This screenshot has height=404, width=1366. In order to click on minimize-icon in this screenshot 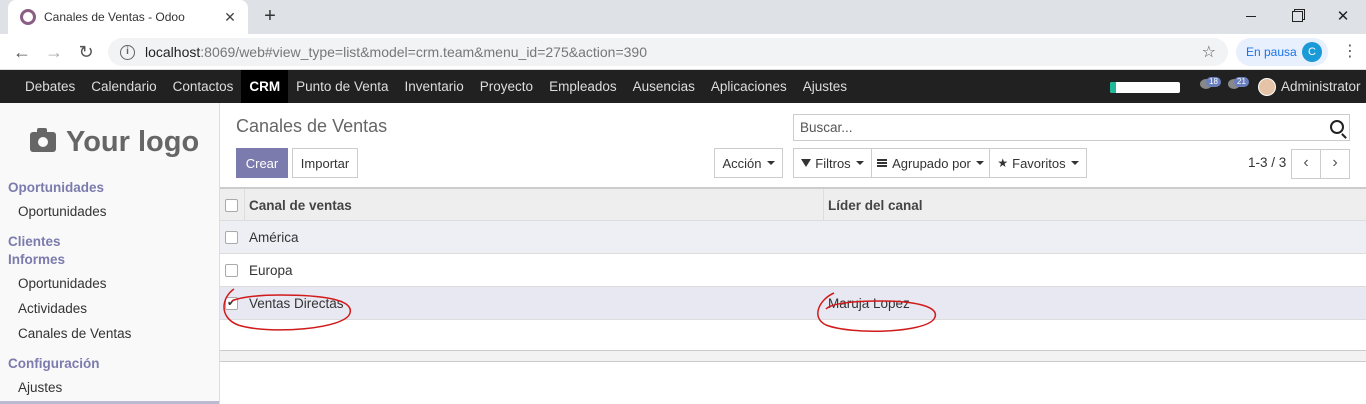, I will do `click(1251, 16)`.